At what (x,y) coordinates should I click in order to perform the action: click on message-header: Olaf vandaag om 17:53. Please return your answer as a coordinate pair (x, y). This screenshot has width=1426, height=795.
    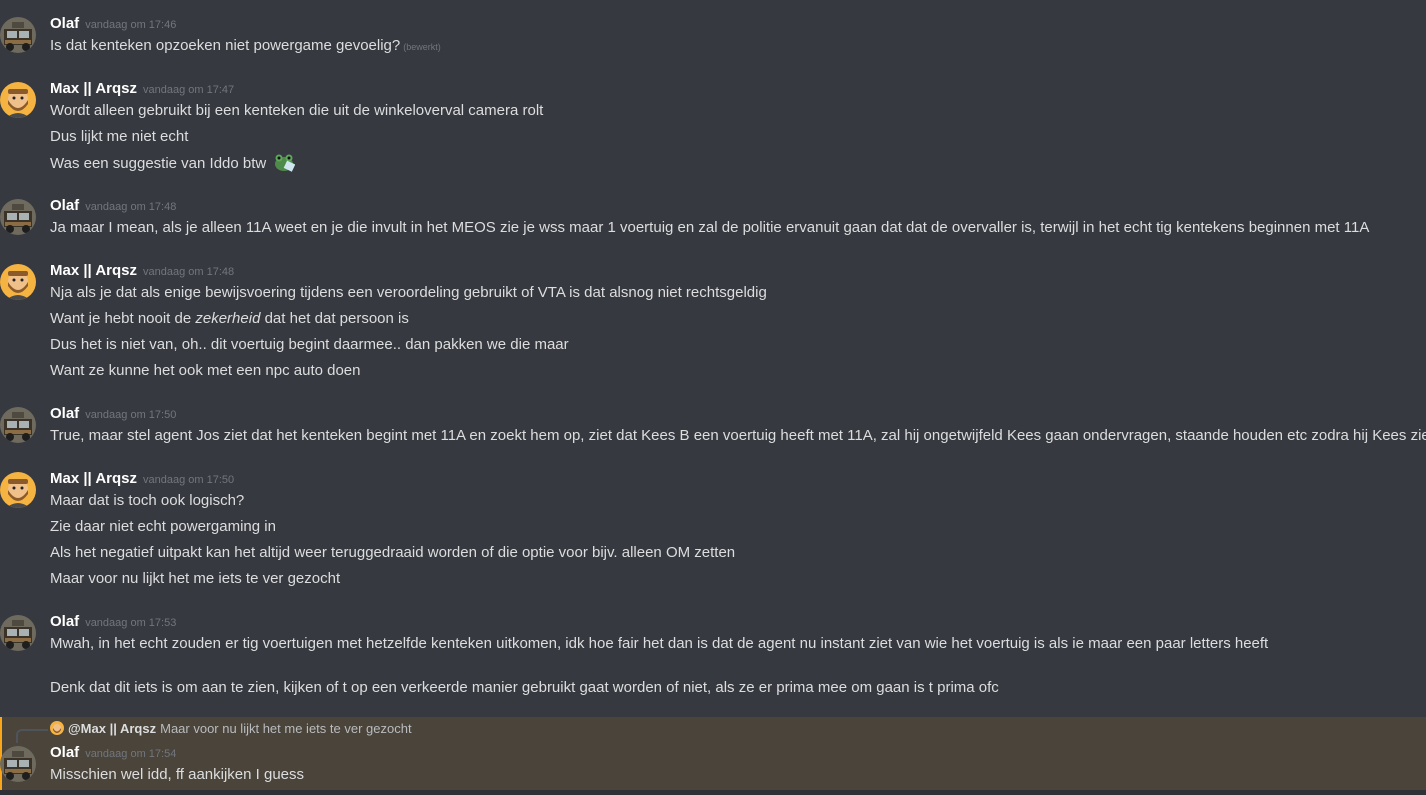
    Looking at the image, I should click on (113, 622).